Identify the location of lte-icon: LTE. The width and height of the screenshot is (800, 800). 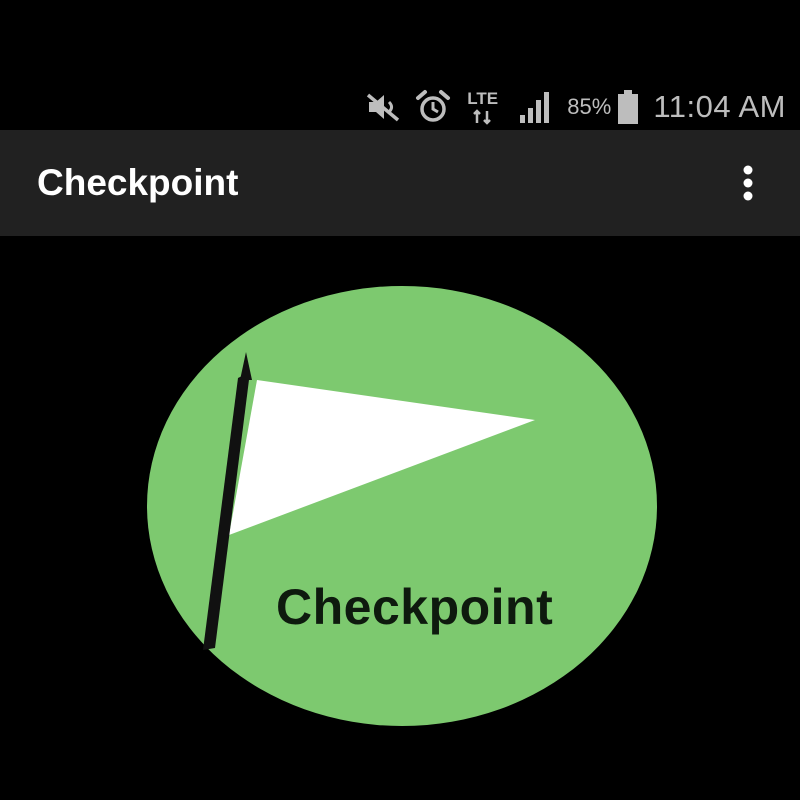
(485, 107).